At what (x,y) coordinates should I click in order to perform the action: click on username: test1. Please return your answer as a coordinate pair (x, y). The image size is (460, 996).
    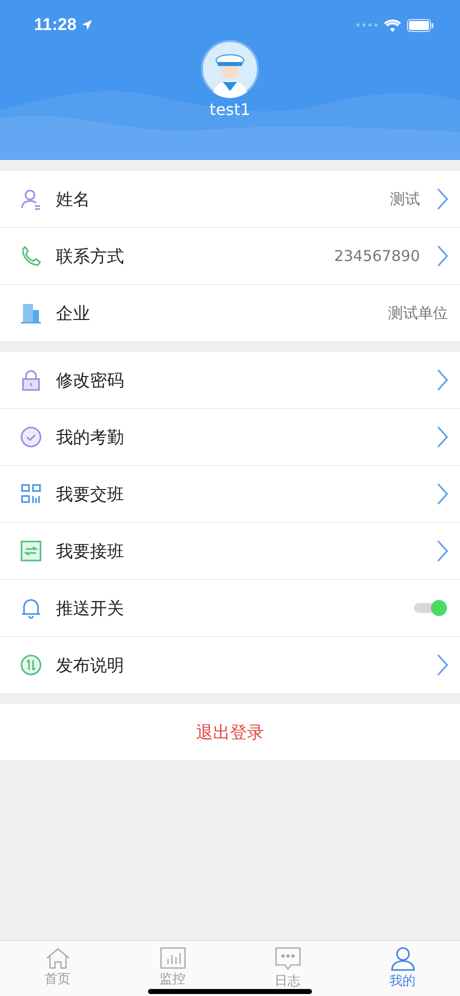
    Looking at the image, I should click on (230, 109).